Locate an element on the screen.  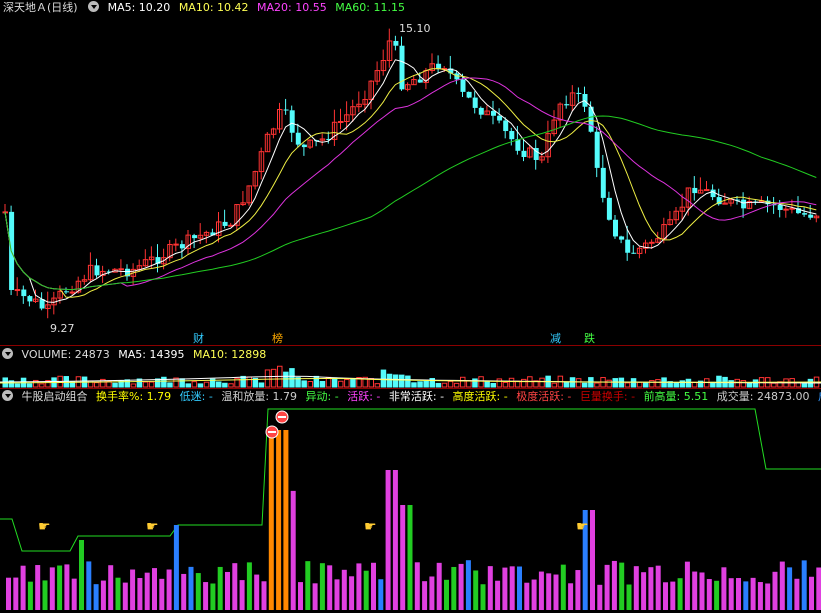
ind-turnover: 换手率%: 1.79 is located at coordinates (134, 396).